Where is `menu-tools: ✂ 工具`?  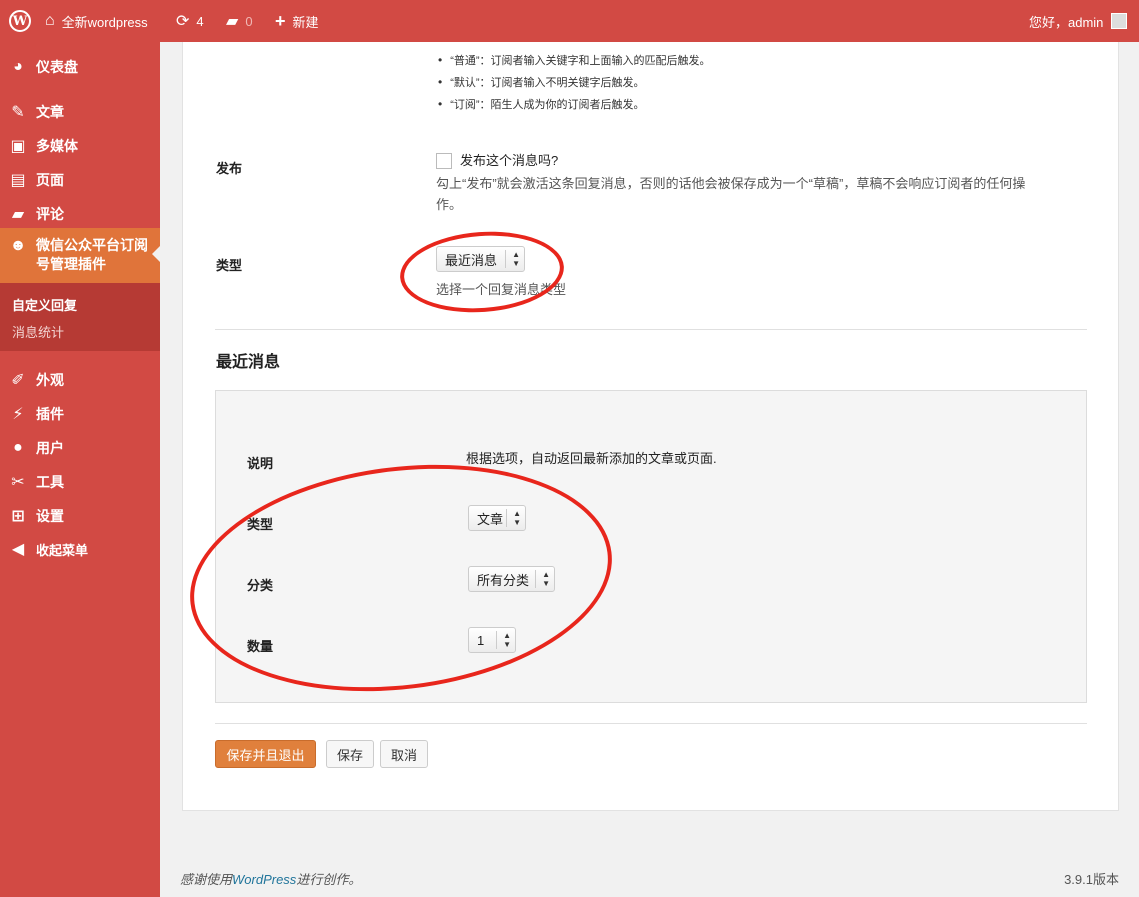
menu-tools: ✂ 工具 is located at coordinates (80, 482).